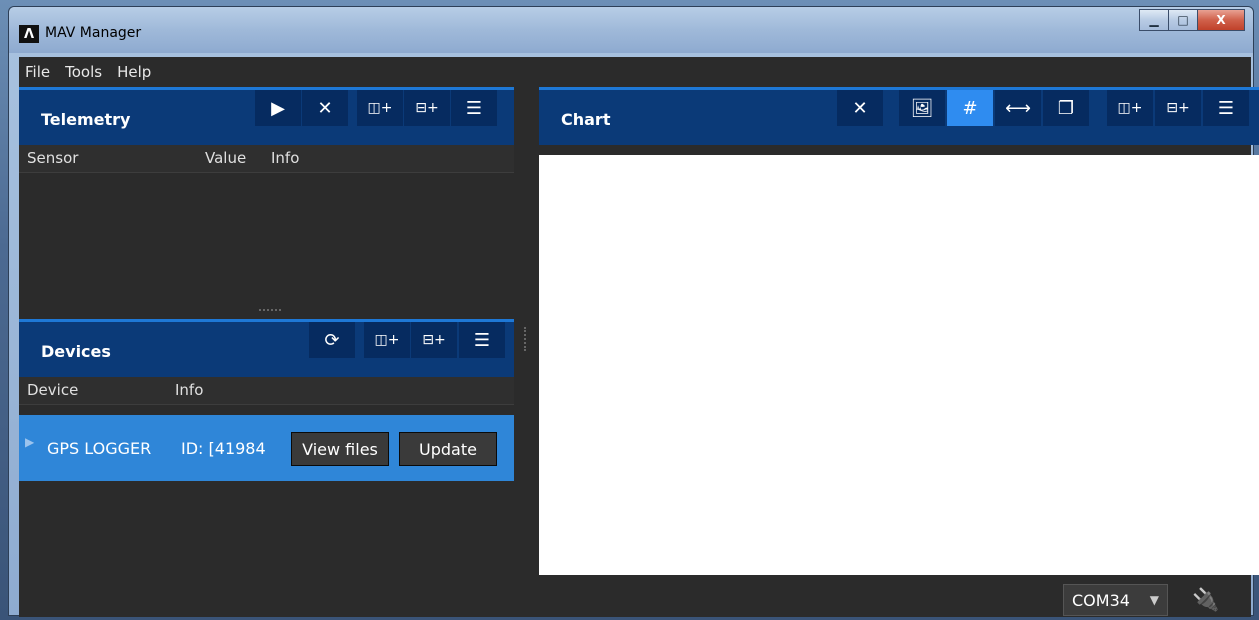  Describe the element at coordinates (53, 158) in the screenshot. I see `col-sensor: Sensor` at that location.